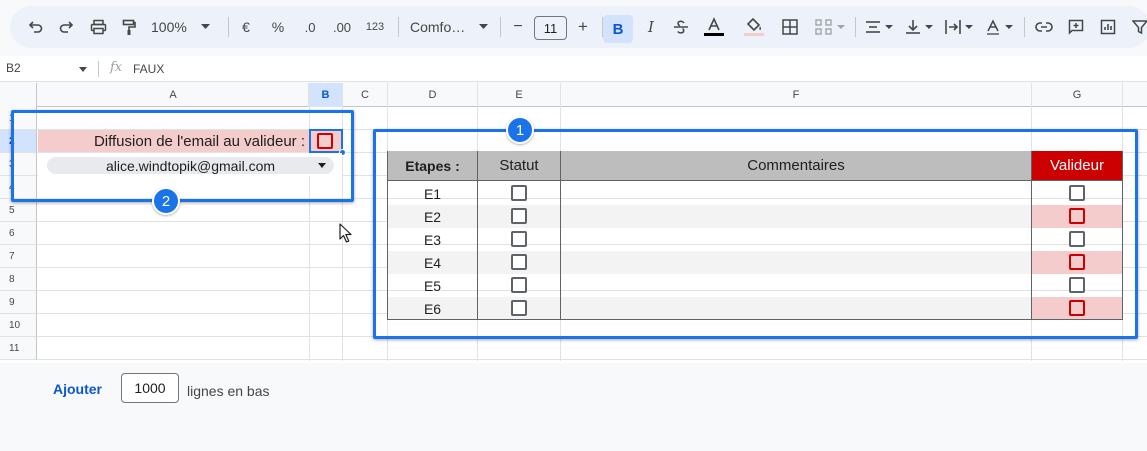 Image resolution: width=1147 pixels, height=451 pixels. I want to click on text-rotation-icon, so click(1000, 27).